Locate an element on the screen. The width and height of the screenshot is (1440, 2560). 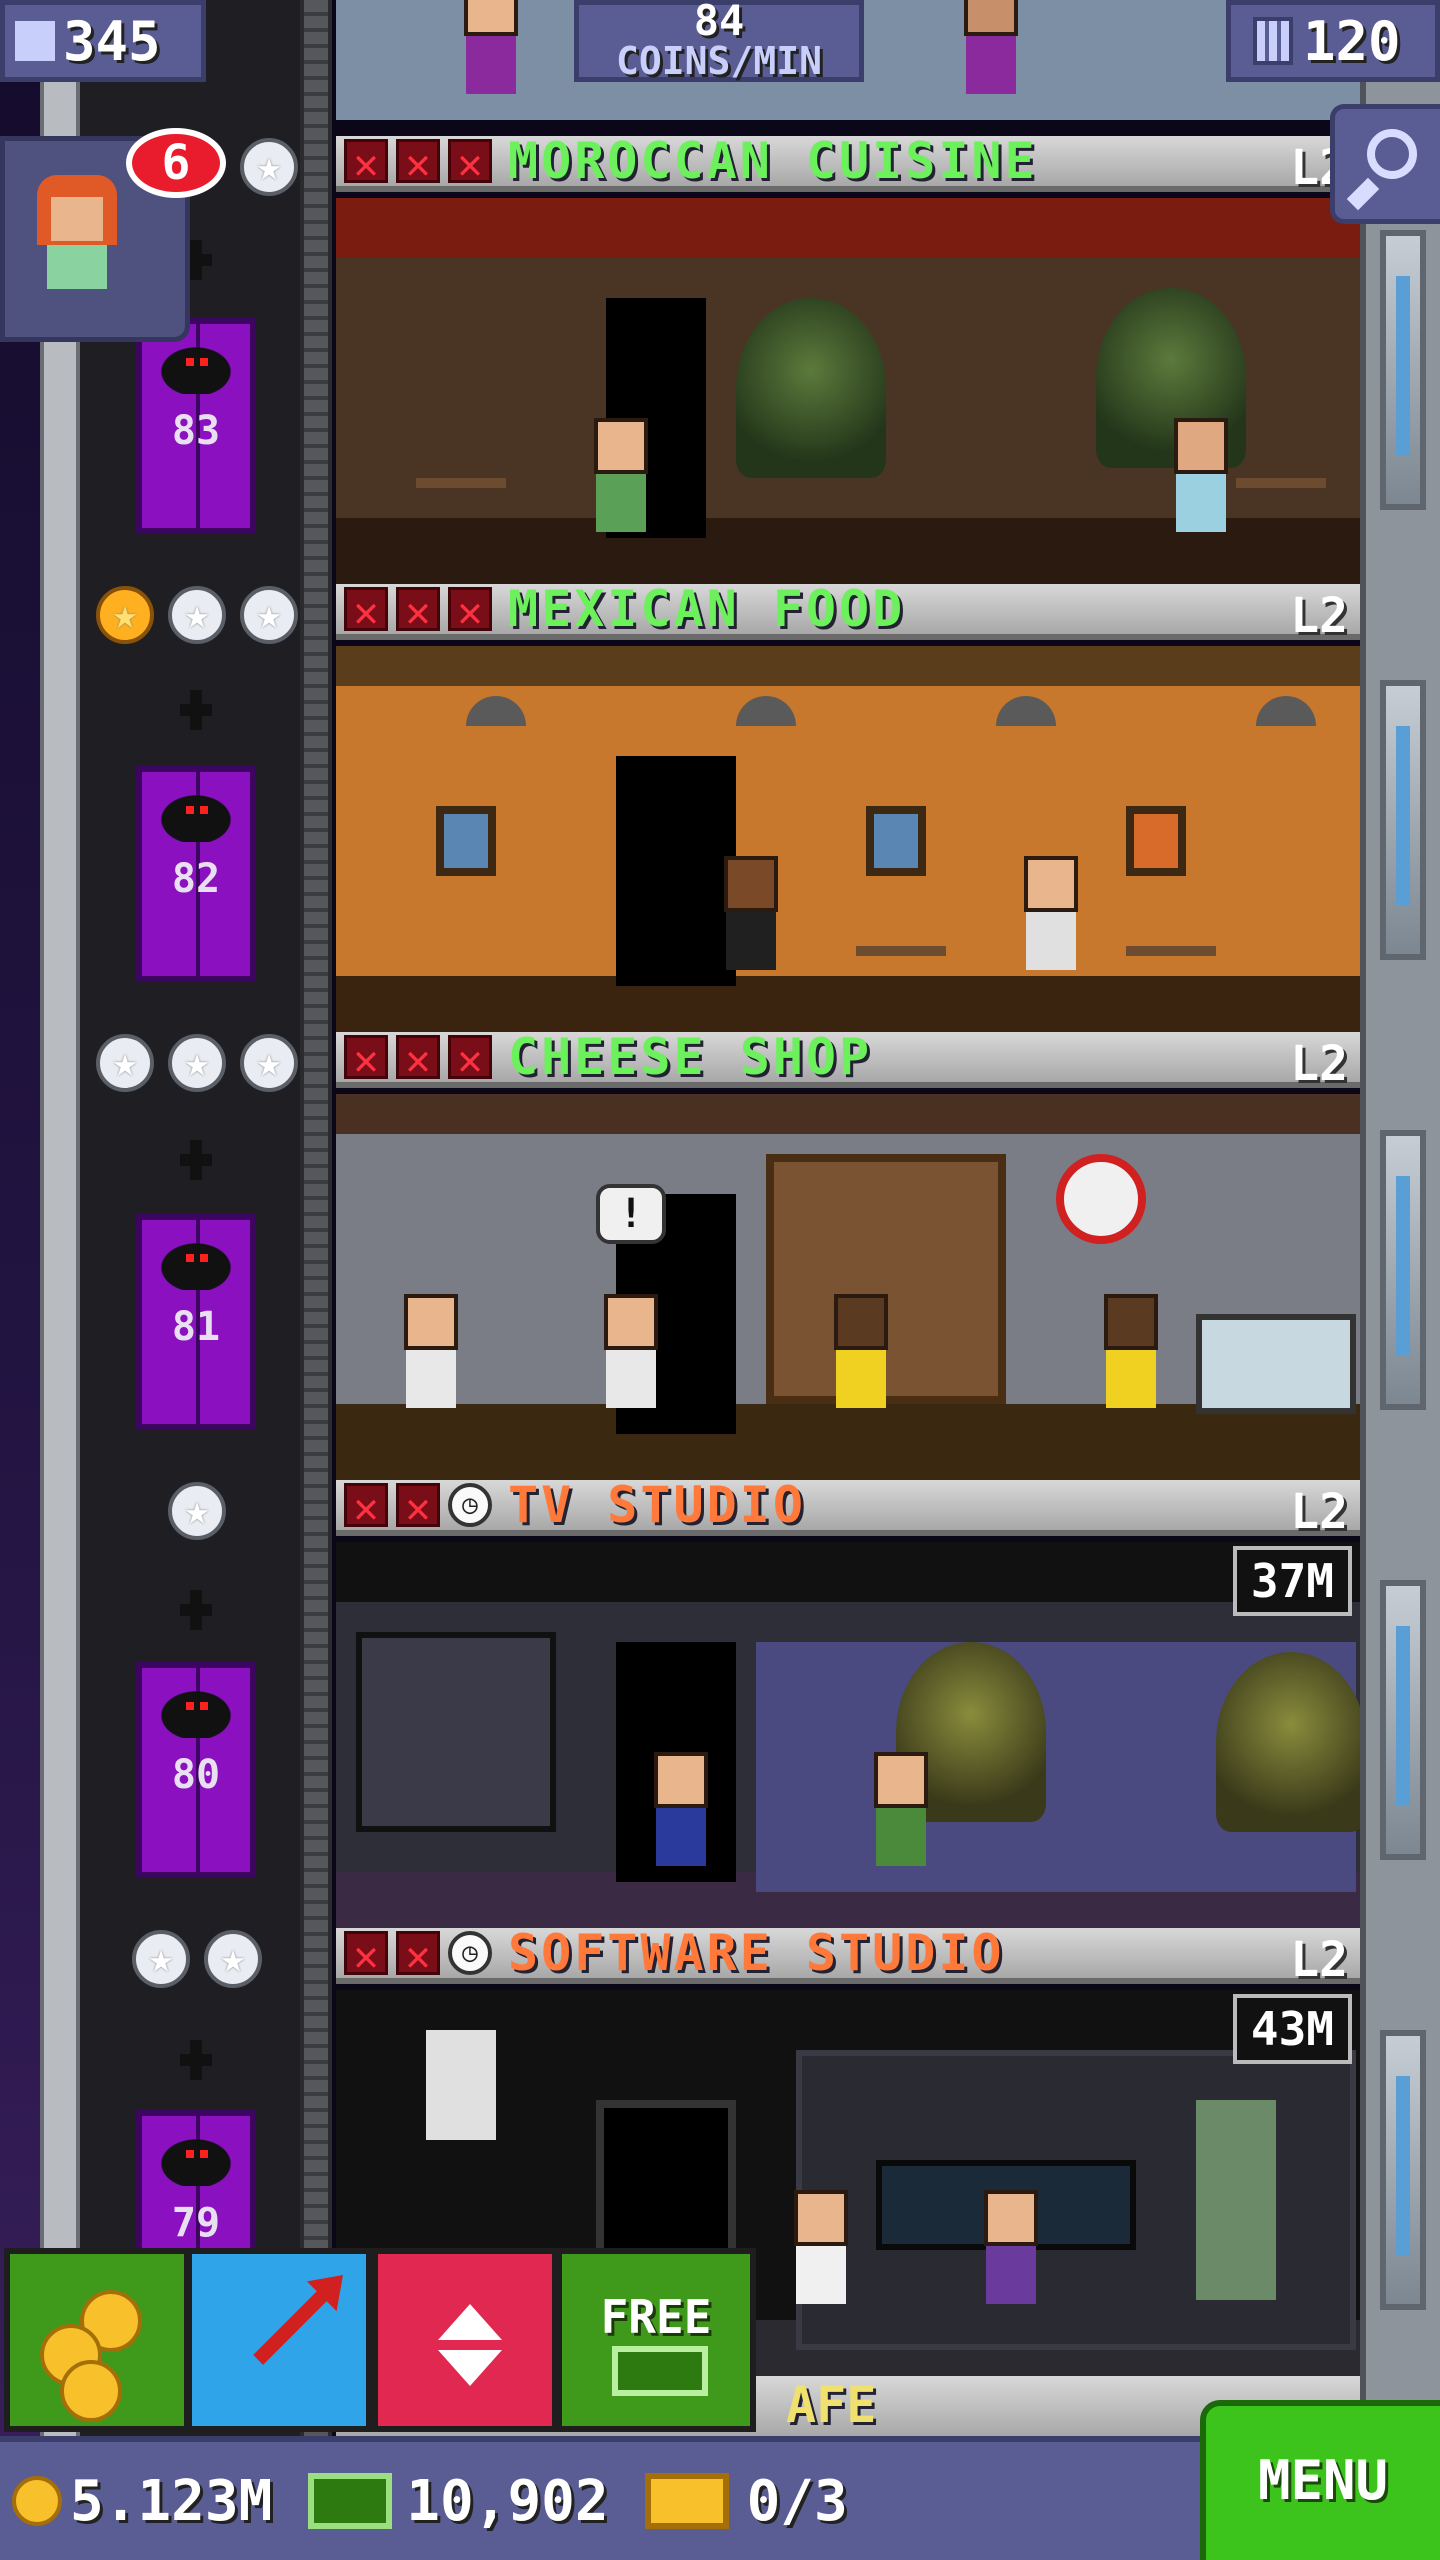
population-icon is located at coordinates (35, 41).